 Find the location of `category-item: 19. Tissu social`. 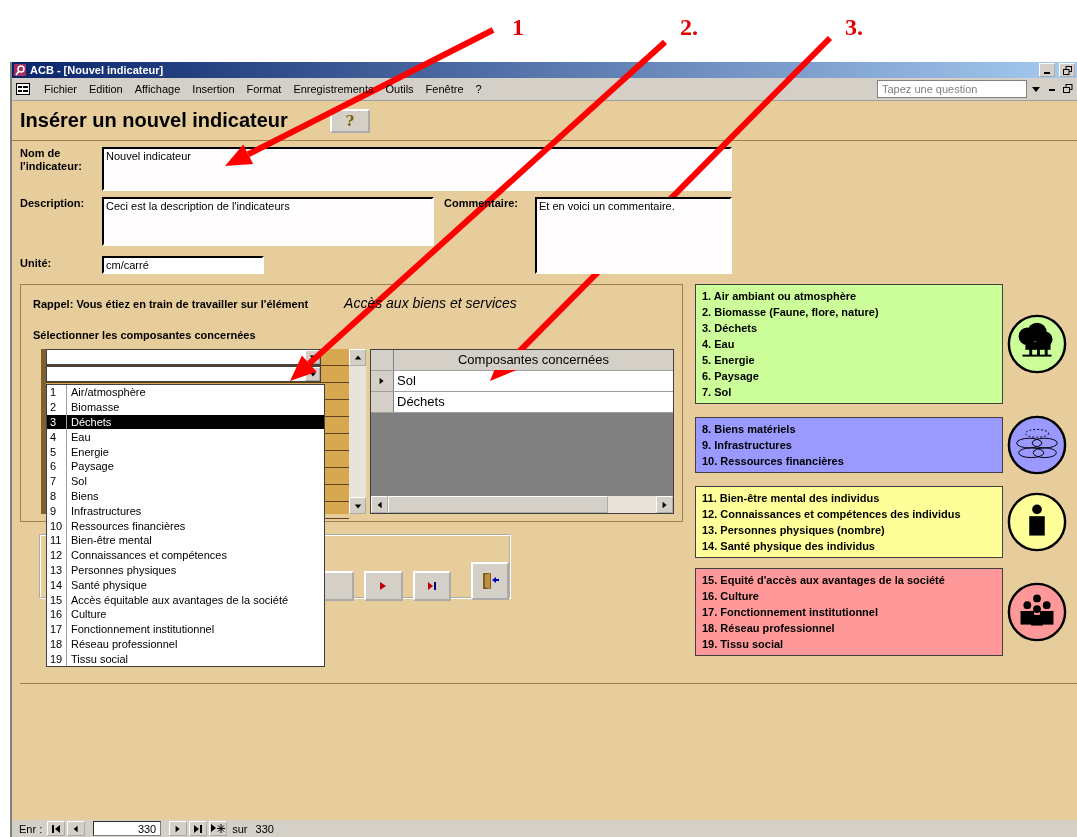

category-item: 19. Tissu social is located at coordinates (743, 644).